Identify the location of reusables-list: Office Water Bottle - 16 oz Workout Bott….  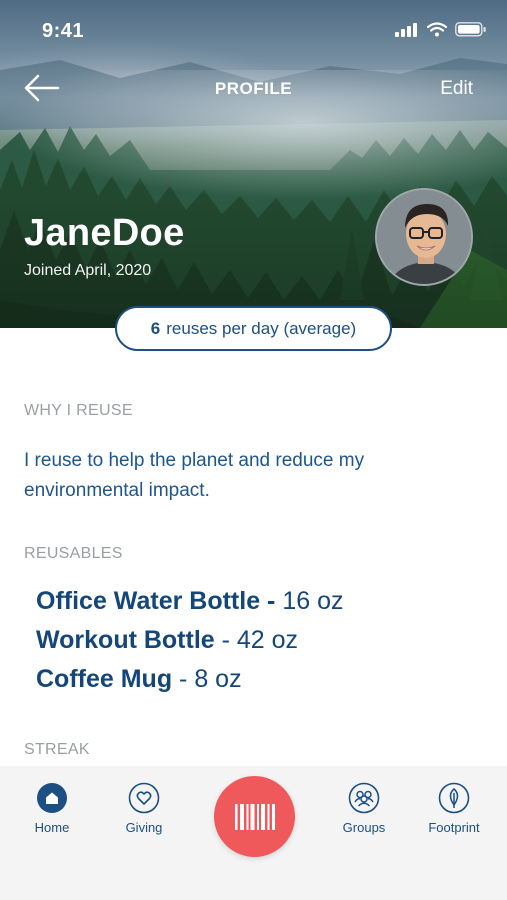
(189, 640).